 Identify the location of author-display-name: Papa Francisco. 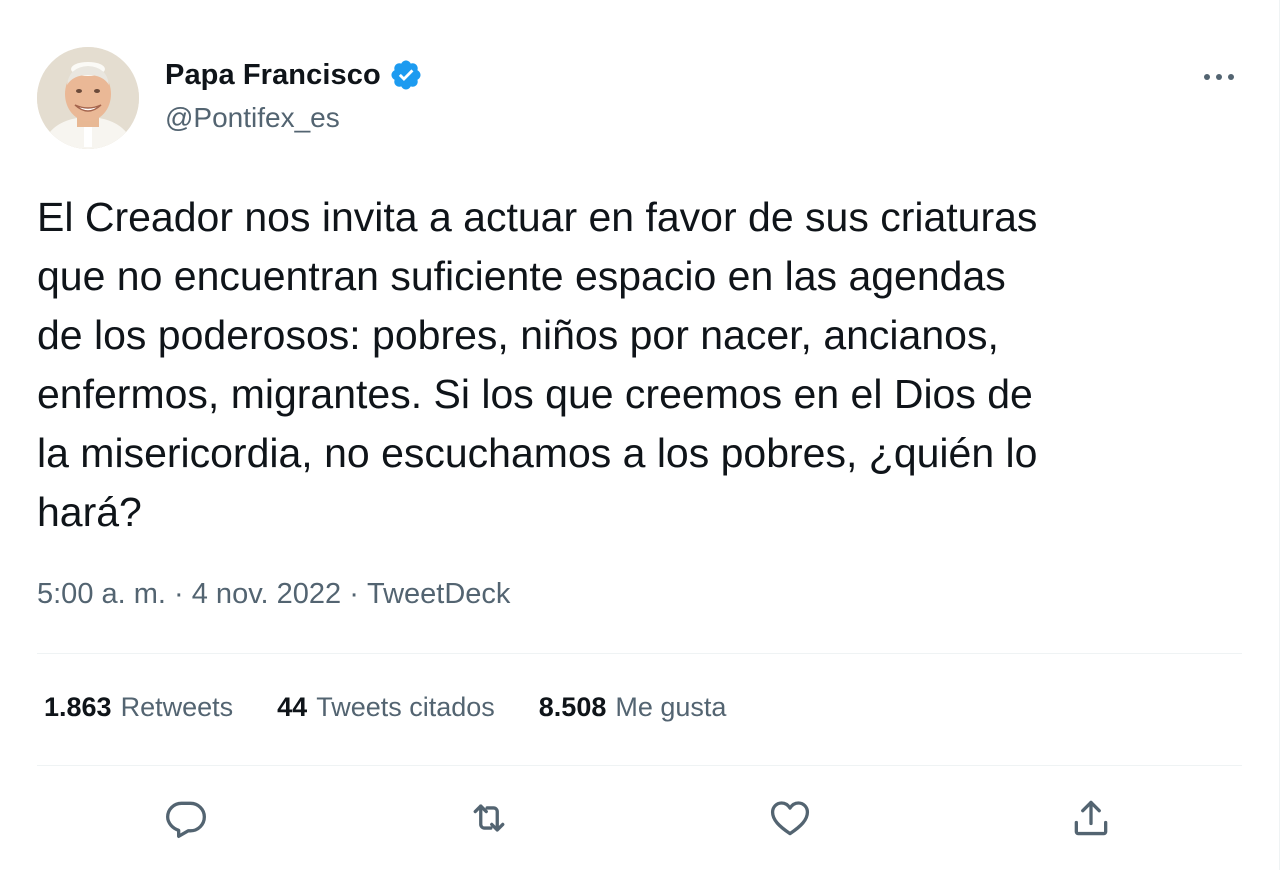
(273, 75).